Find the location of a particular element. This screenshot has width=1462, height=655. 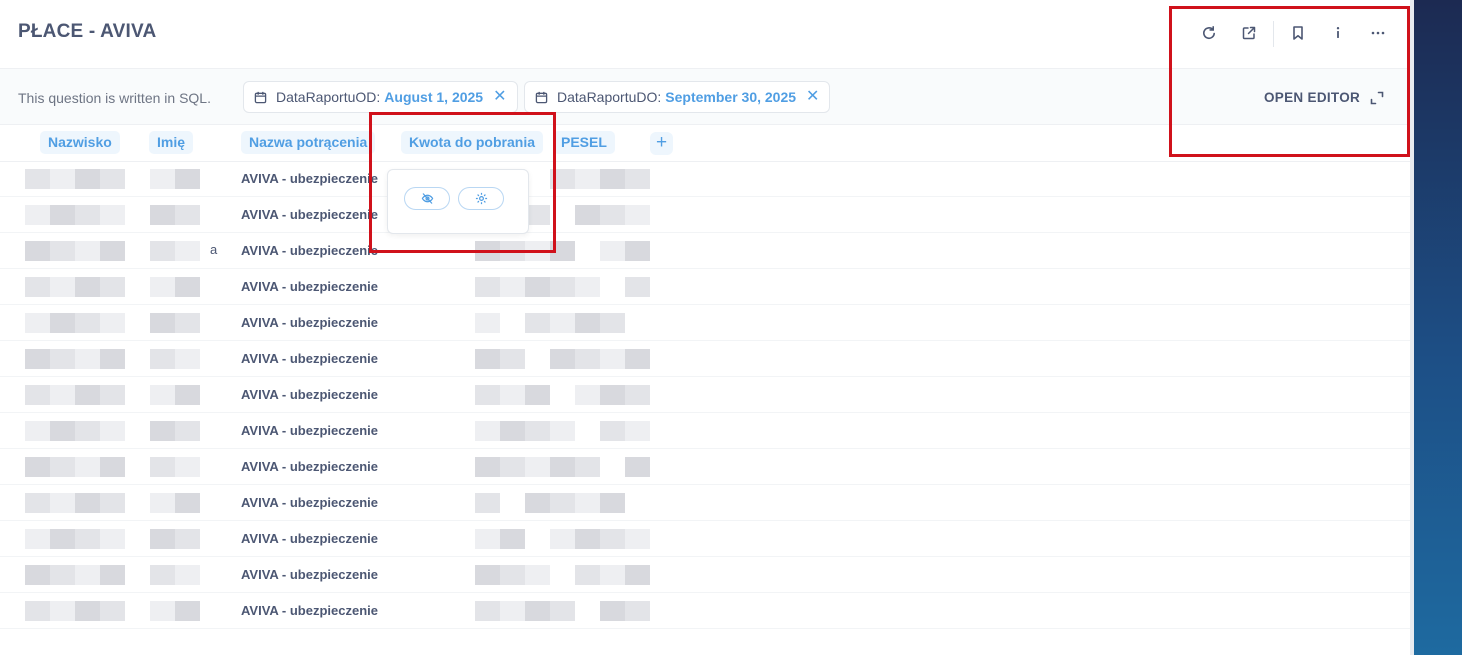

filter-value: August 1, 2025 is located at coordinates (434, 97).